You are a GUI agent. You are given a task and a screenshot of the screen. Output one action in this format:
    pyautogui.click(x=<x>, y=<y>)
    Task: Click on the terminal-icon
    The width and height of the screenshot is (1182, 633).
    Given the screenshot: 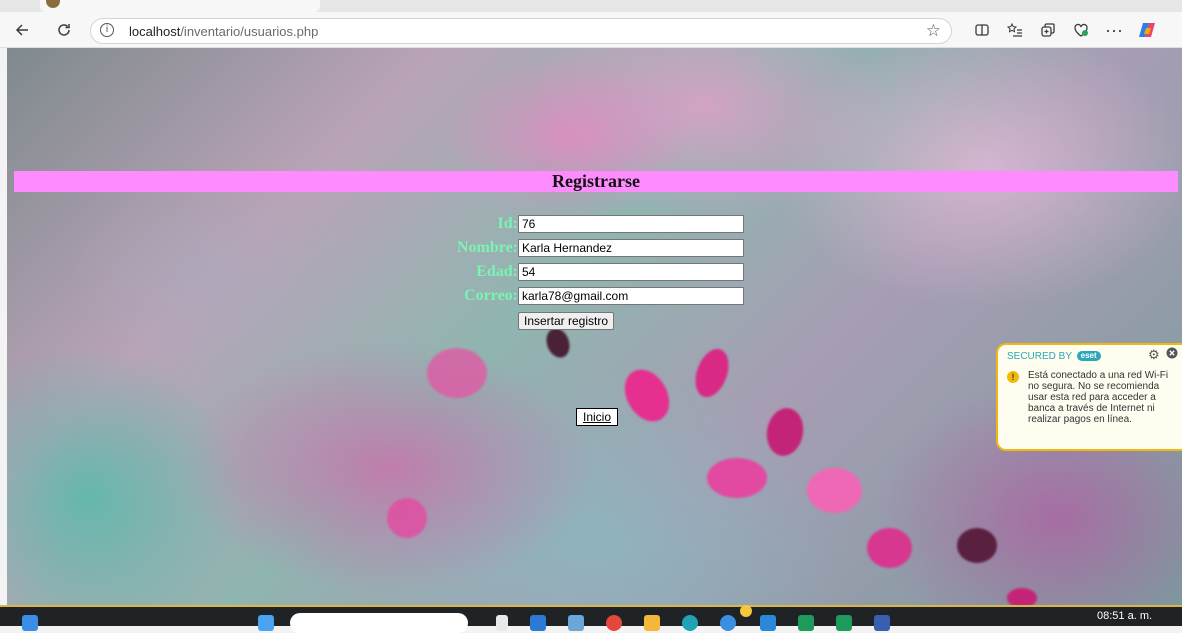 What is the action you would take?
    pyautogui.click(x=806, y=623)
    